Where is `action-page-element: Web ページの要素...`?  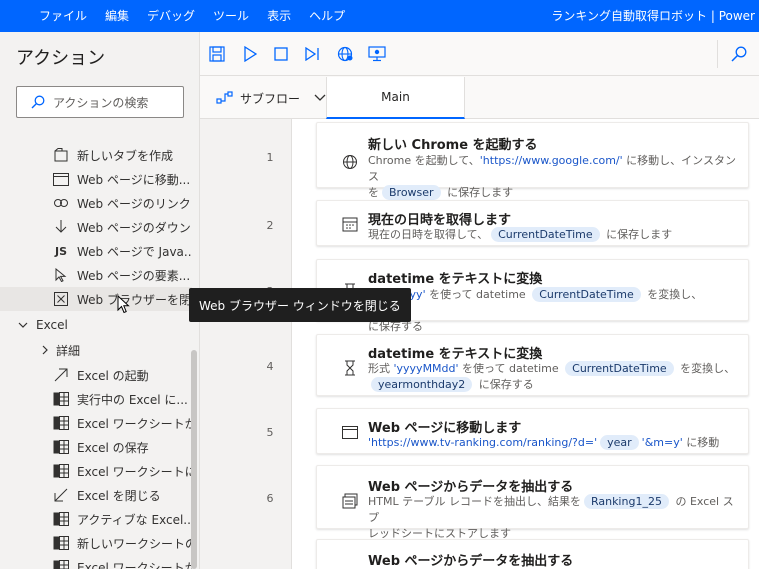 action-page-element: Web ページの要素... is located at coordinates (96, 275).